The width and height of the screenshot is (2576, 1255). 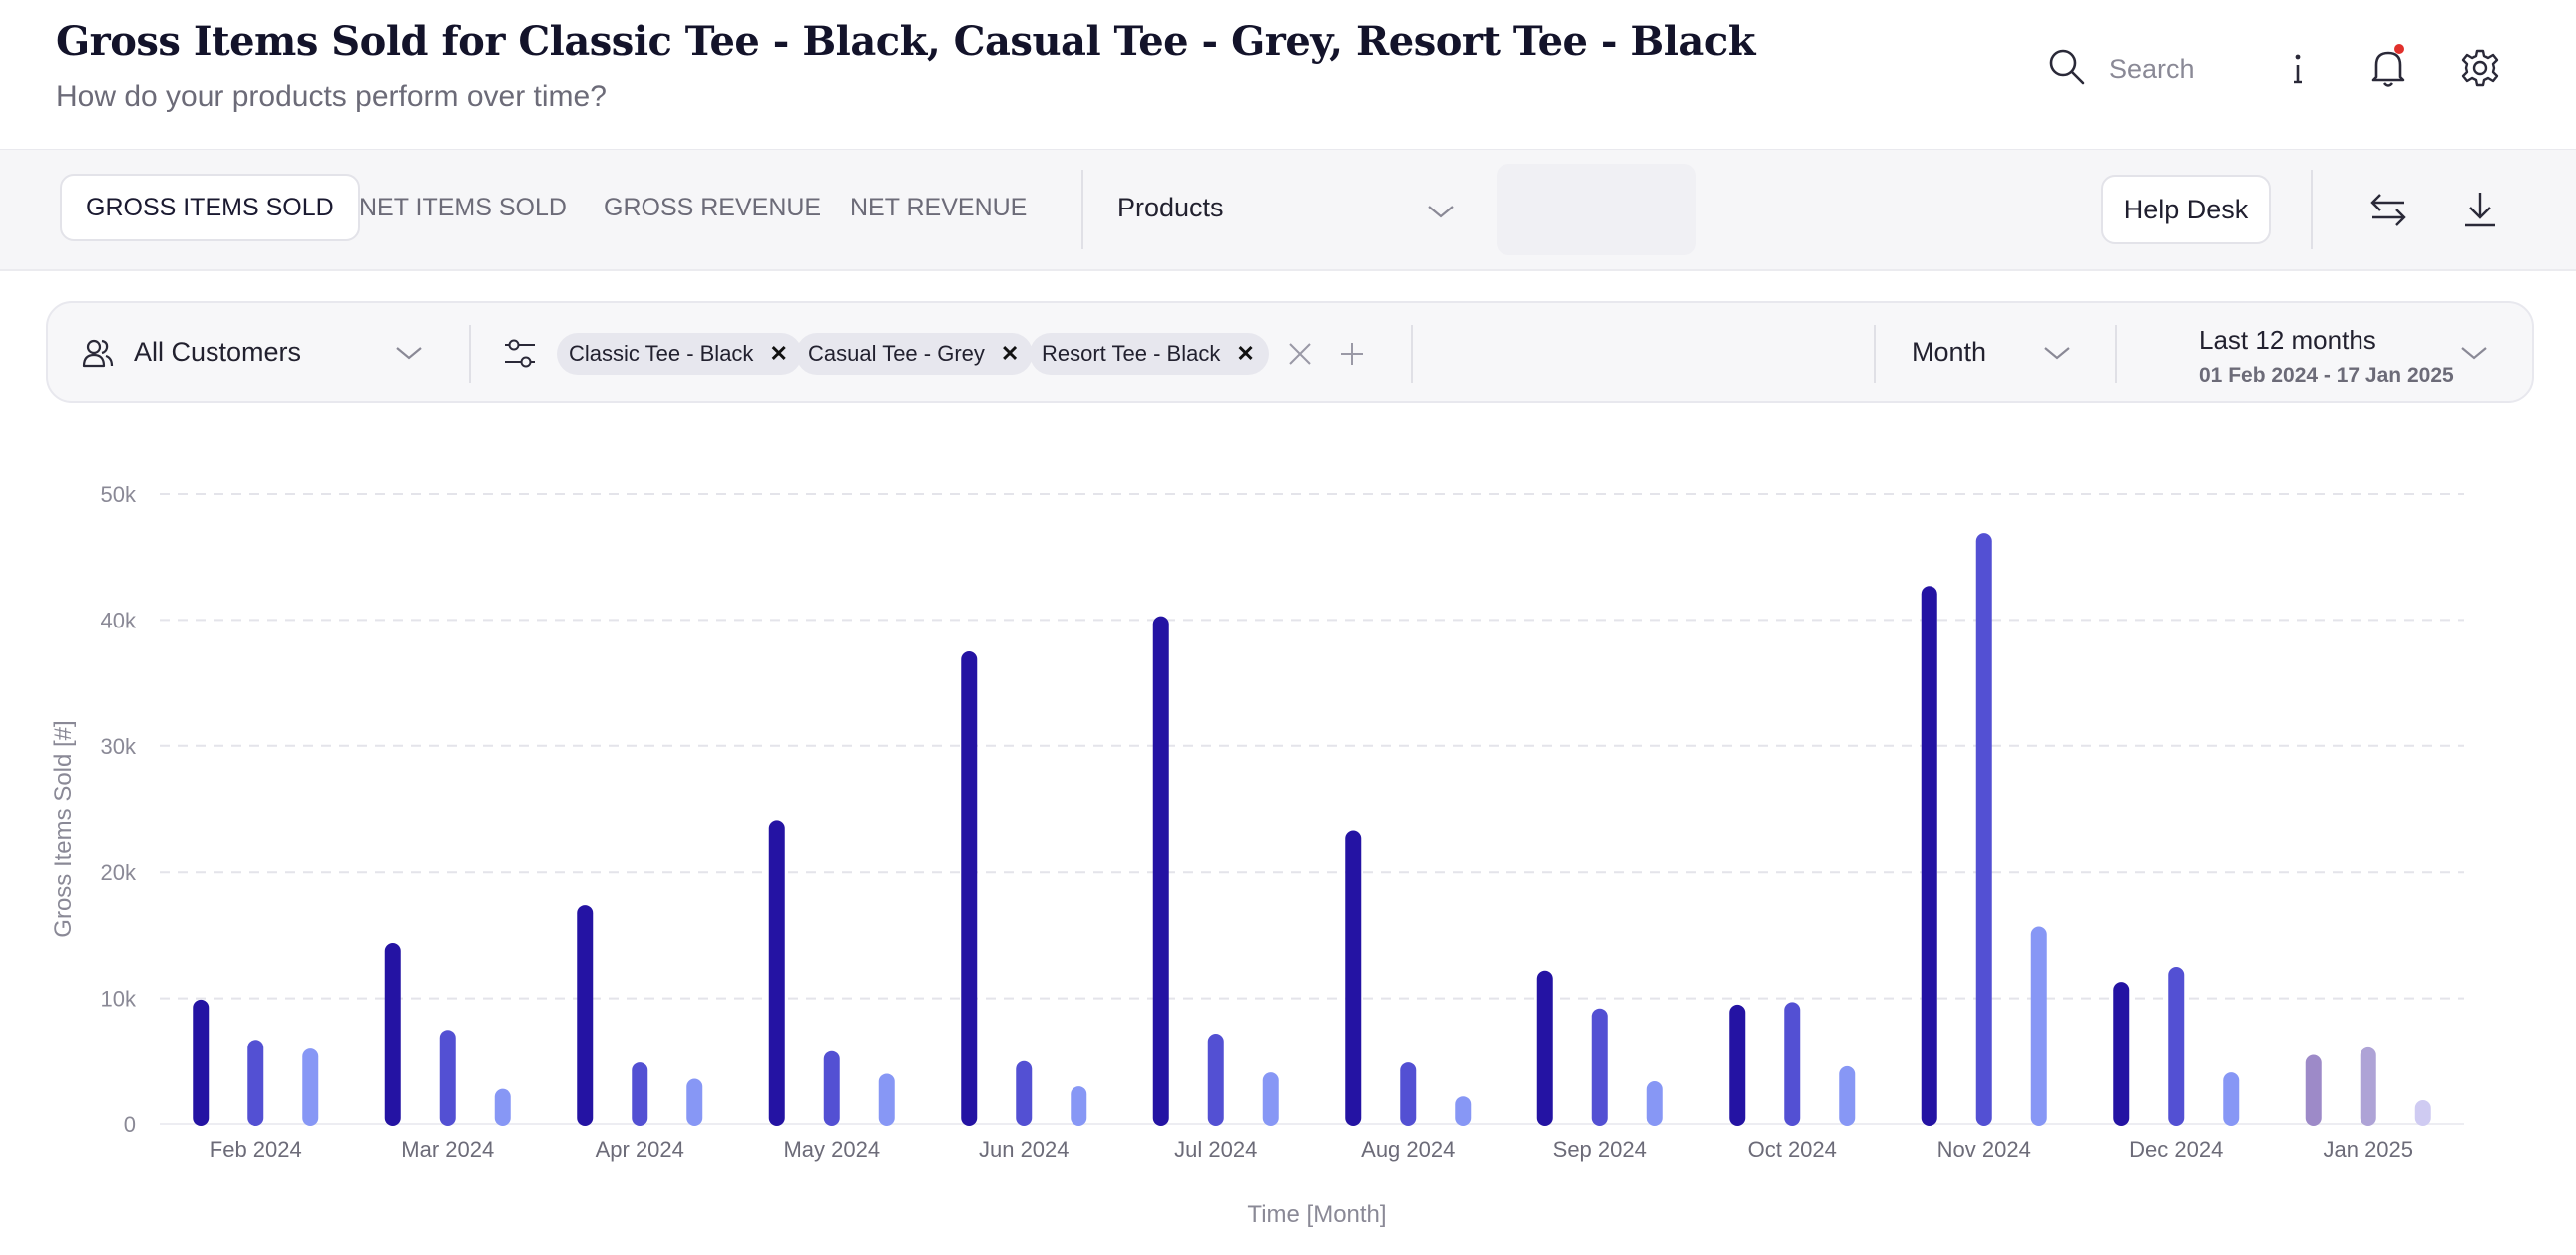 What do you see at coordinates (2287, 340) in the screenshot?
I see `date-range-label: Last 12 months` at bounding box center [2287, 340].